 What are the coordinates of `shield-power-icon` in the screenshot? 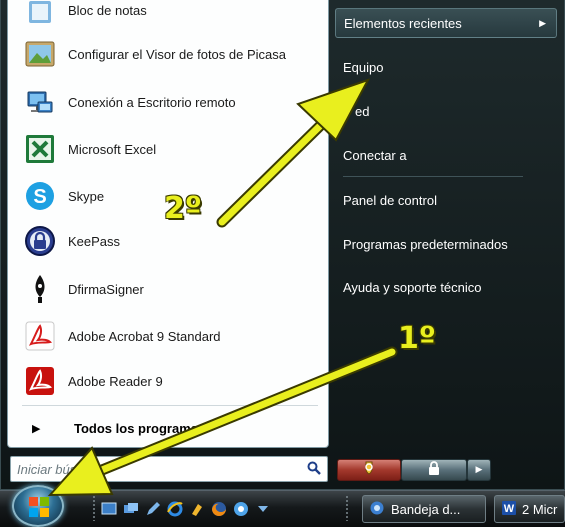 It's located at (369, 470).